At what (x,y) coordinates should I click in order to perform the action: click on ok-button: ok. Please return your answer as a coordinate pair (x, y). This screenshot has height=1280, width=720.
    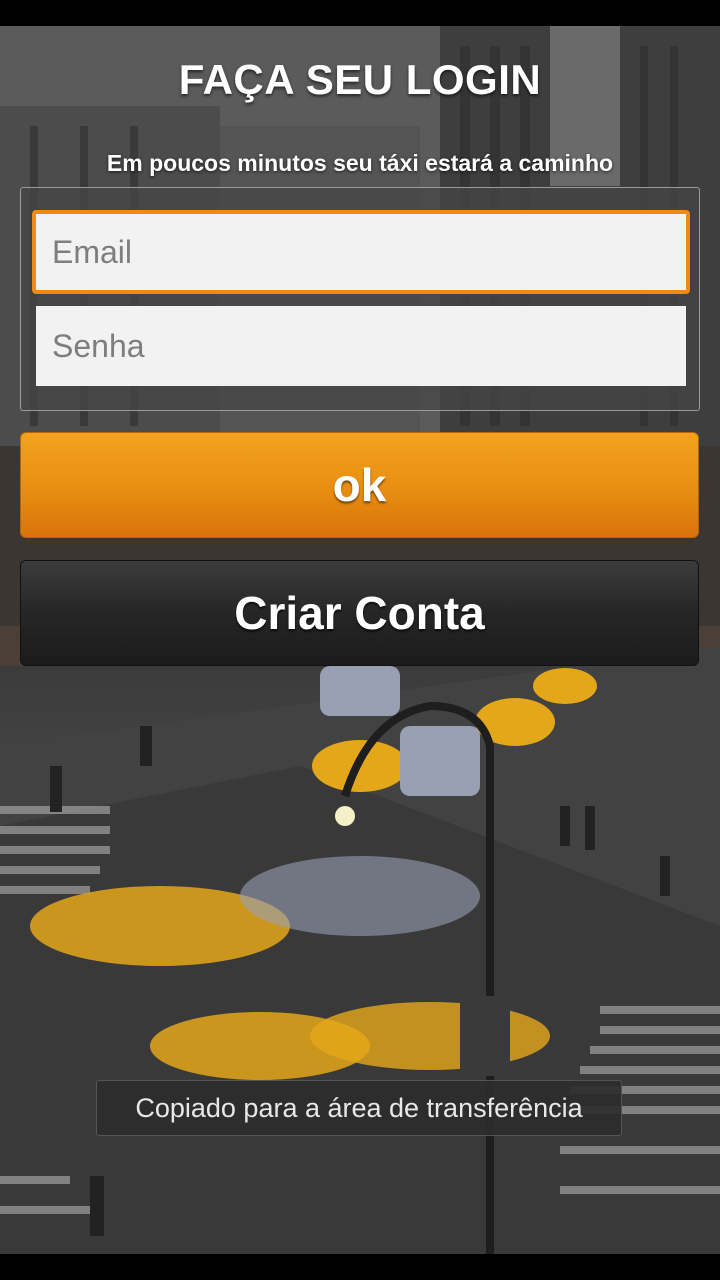
    Looking at the image, I should click on (359, 485).